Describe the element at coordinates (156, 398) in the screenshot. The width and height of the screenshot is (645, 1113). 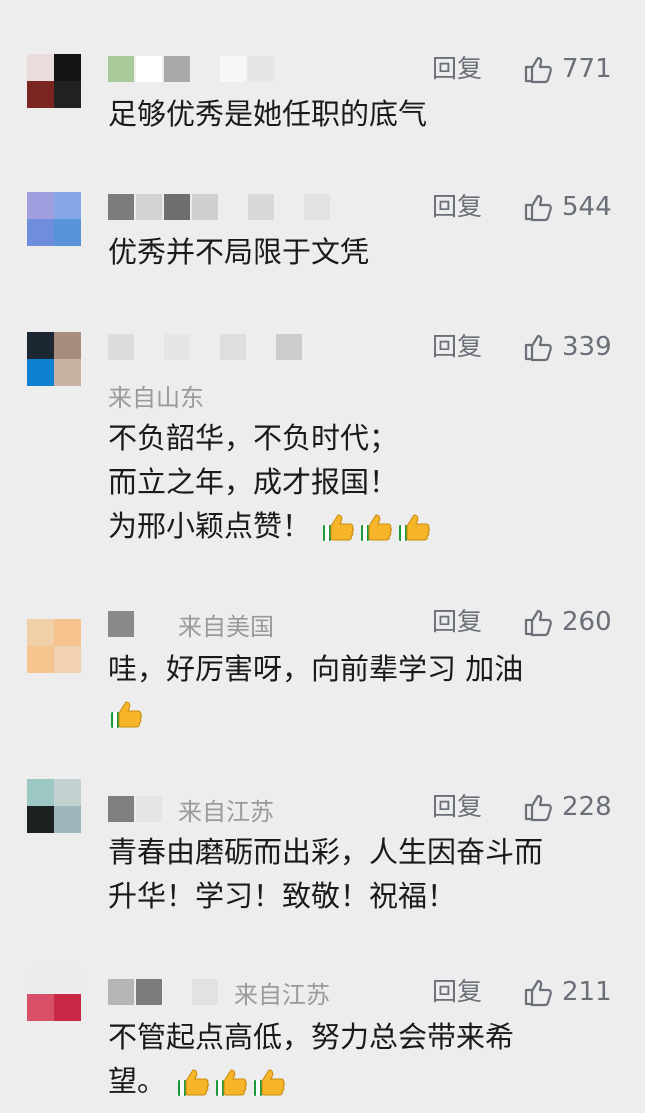
I see `location-label: 来自山东` at that location.